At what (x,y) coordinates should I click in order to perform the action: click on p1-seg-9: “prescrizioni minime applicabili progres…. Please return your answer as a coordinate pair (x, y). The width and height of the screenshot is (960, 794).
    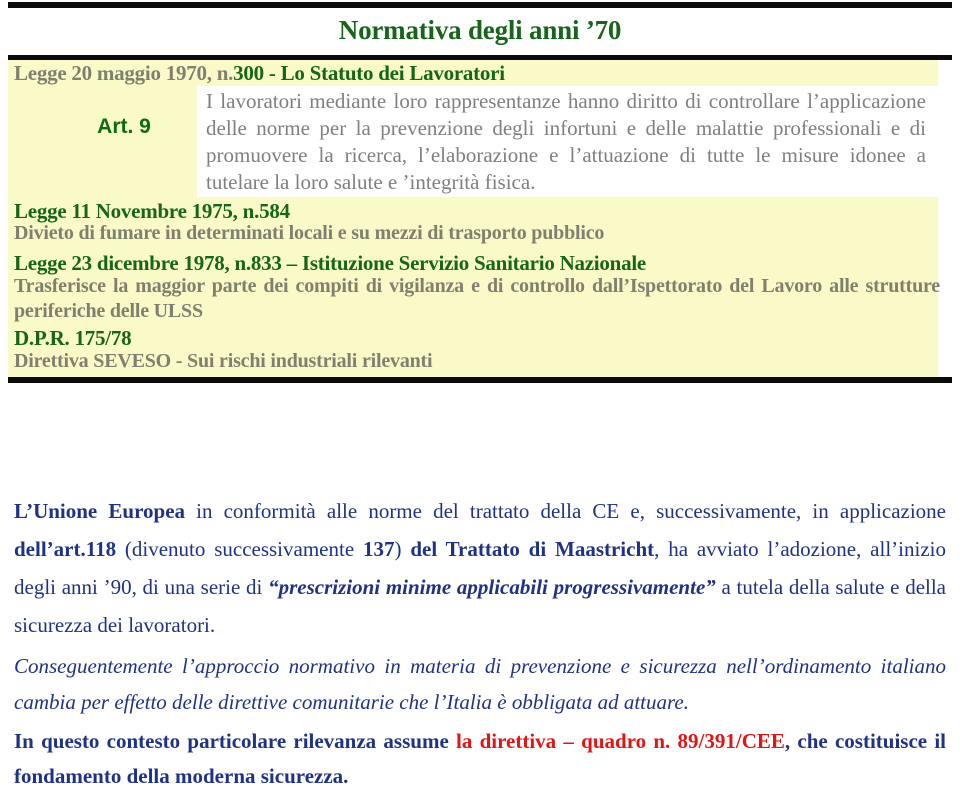
    Looking at the image, I should click on (492, 587).